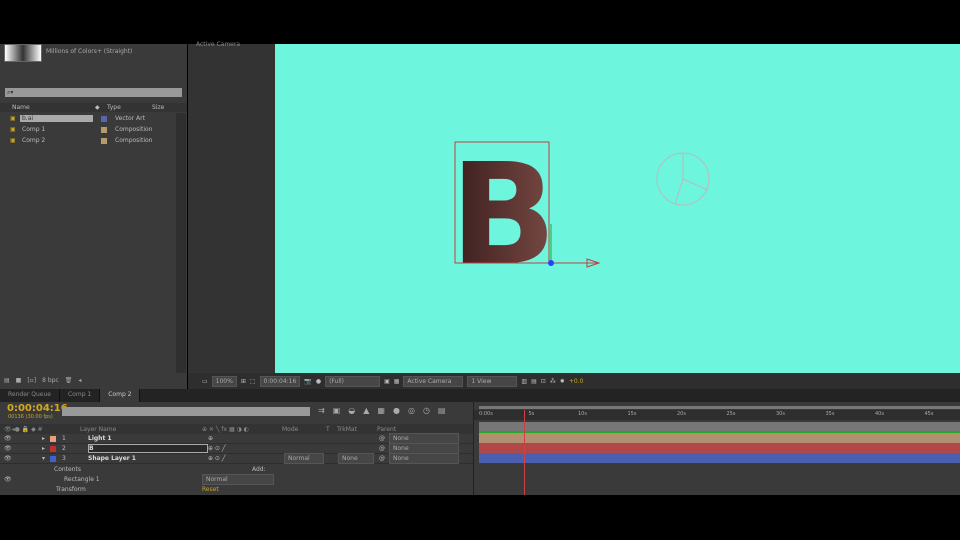 The image size is (960, 540). Describe the element at coordinates (424, 458) in the screenshot. I see `parent-dropdown: None` at that location.